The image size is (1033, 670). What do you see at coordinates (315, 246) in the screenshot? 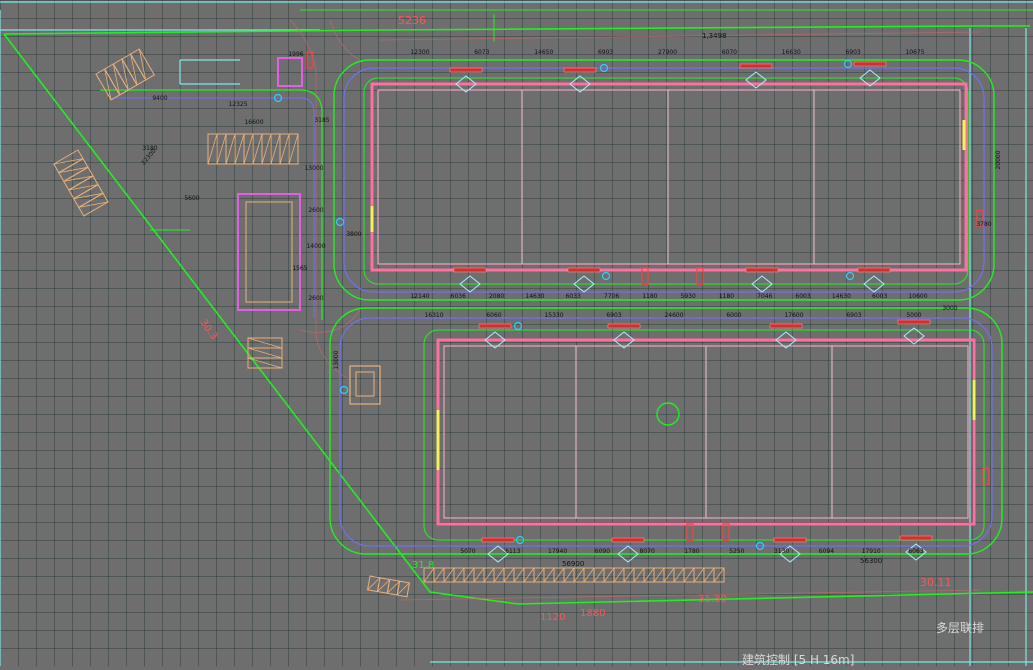
I see `west-dimension-label: 14000` at bounding box center [315, 246].